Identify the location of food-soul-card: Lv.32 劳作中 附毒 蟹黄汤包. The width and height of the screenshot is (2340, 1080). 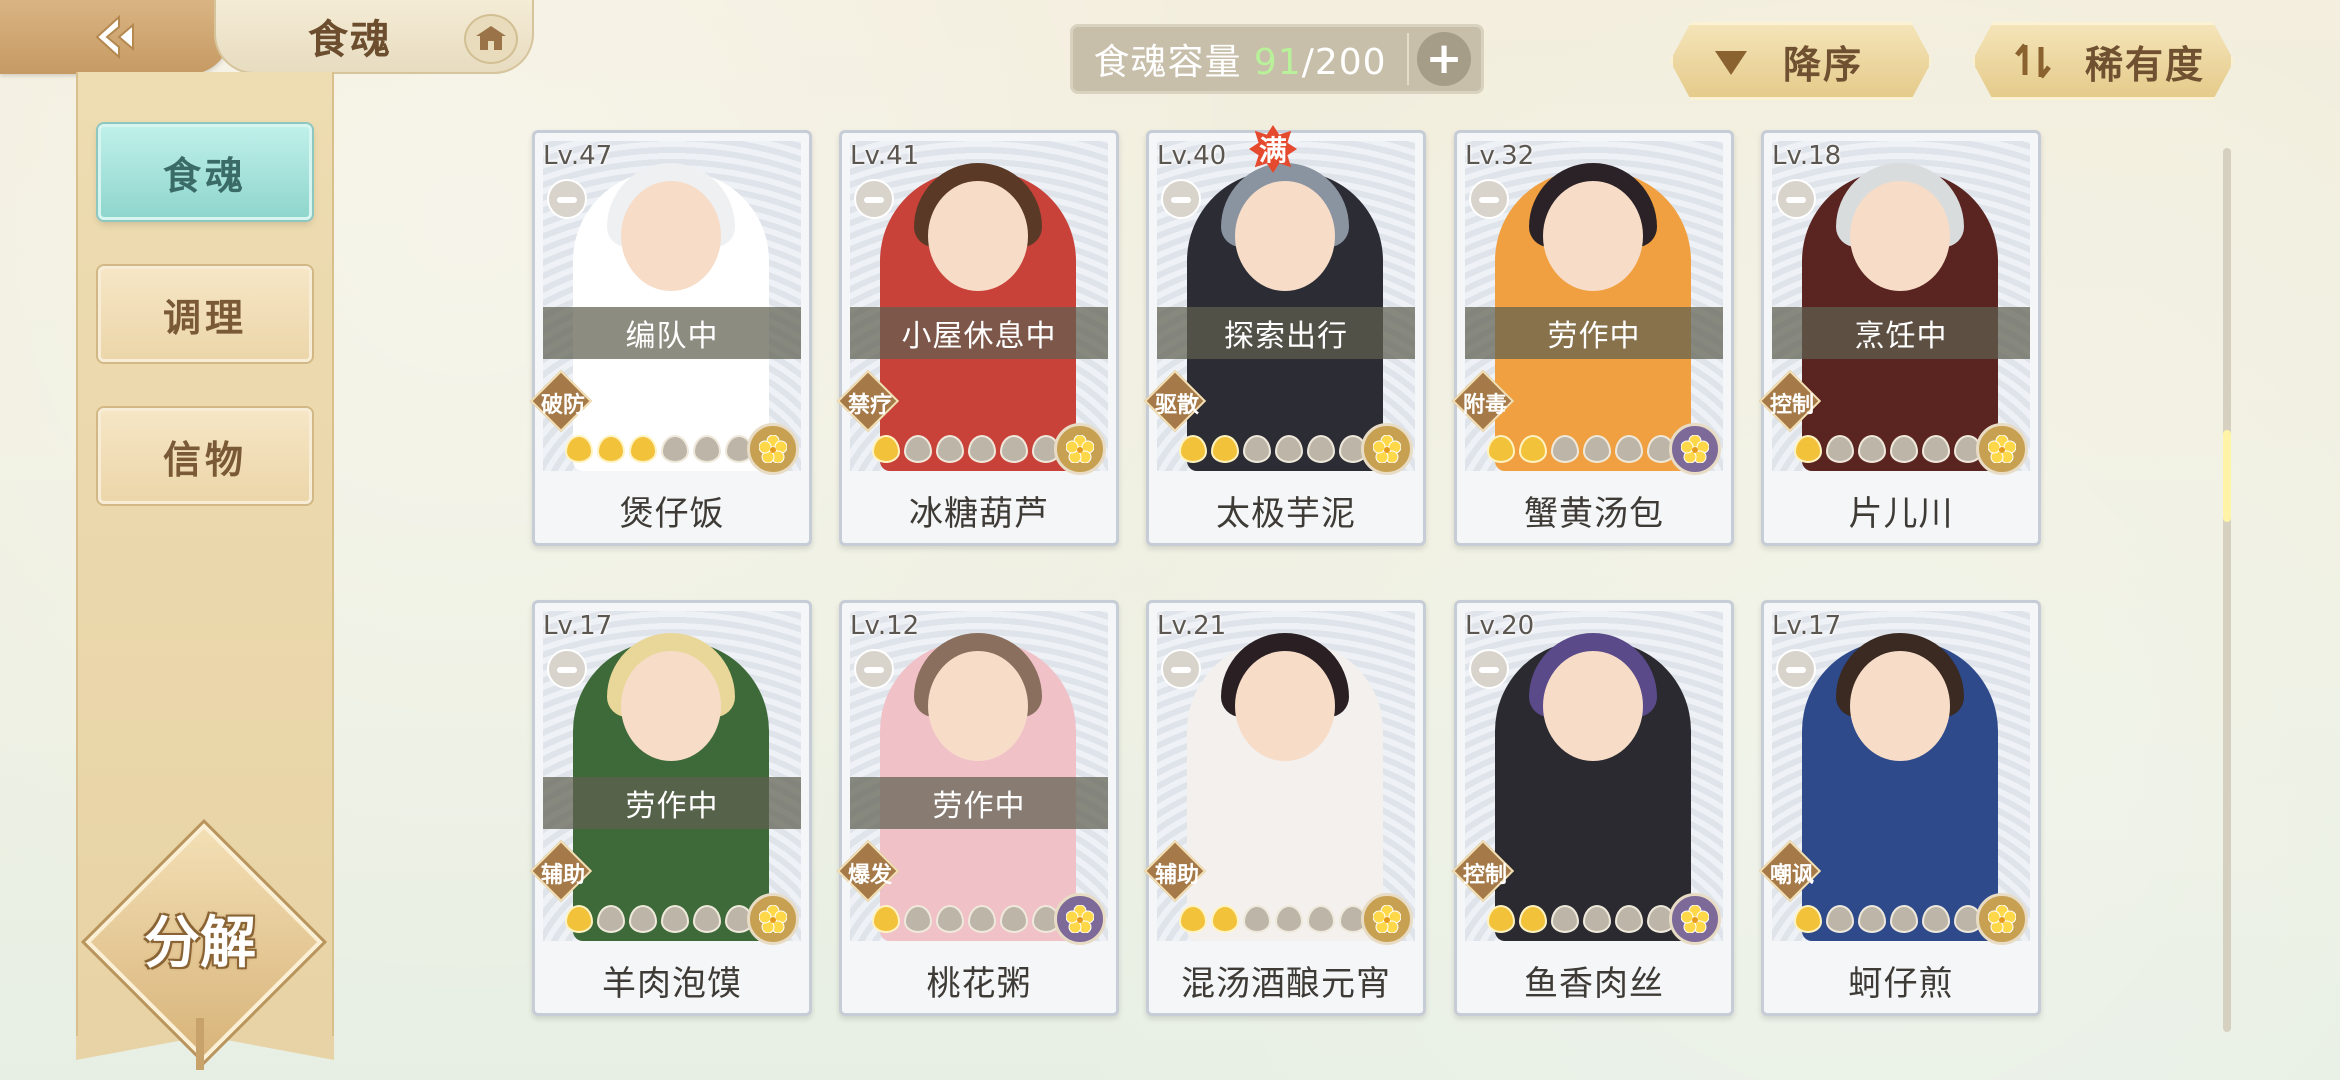
(1592, 338).